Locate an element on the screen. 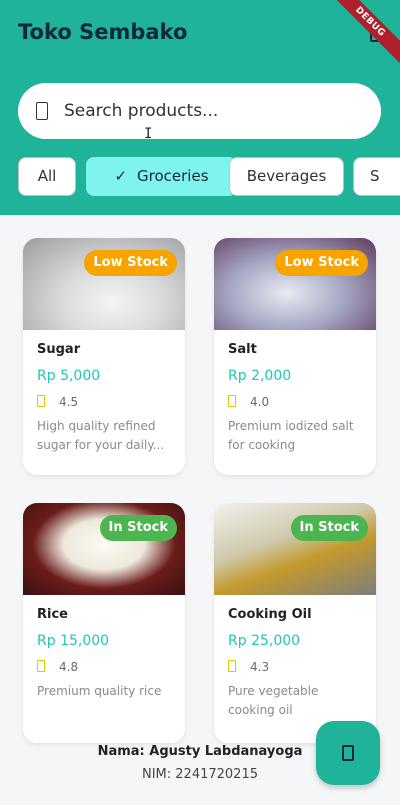 This screenshot has height=805, width=400. search-input is located at coordinates (214, 111).